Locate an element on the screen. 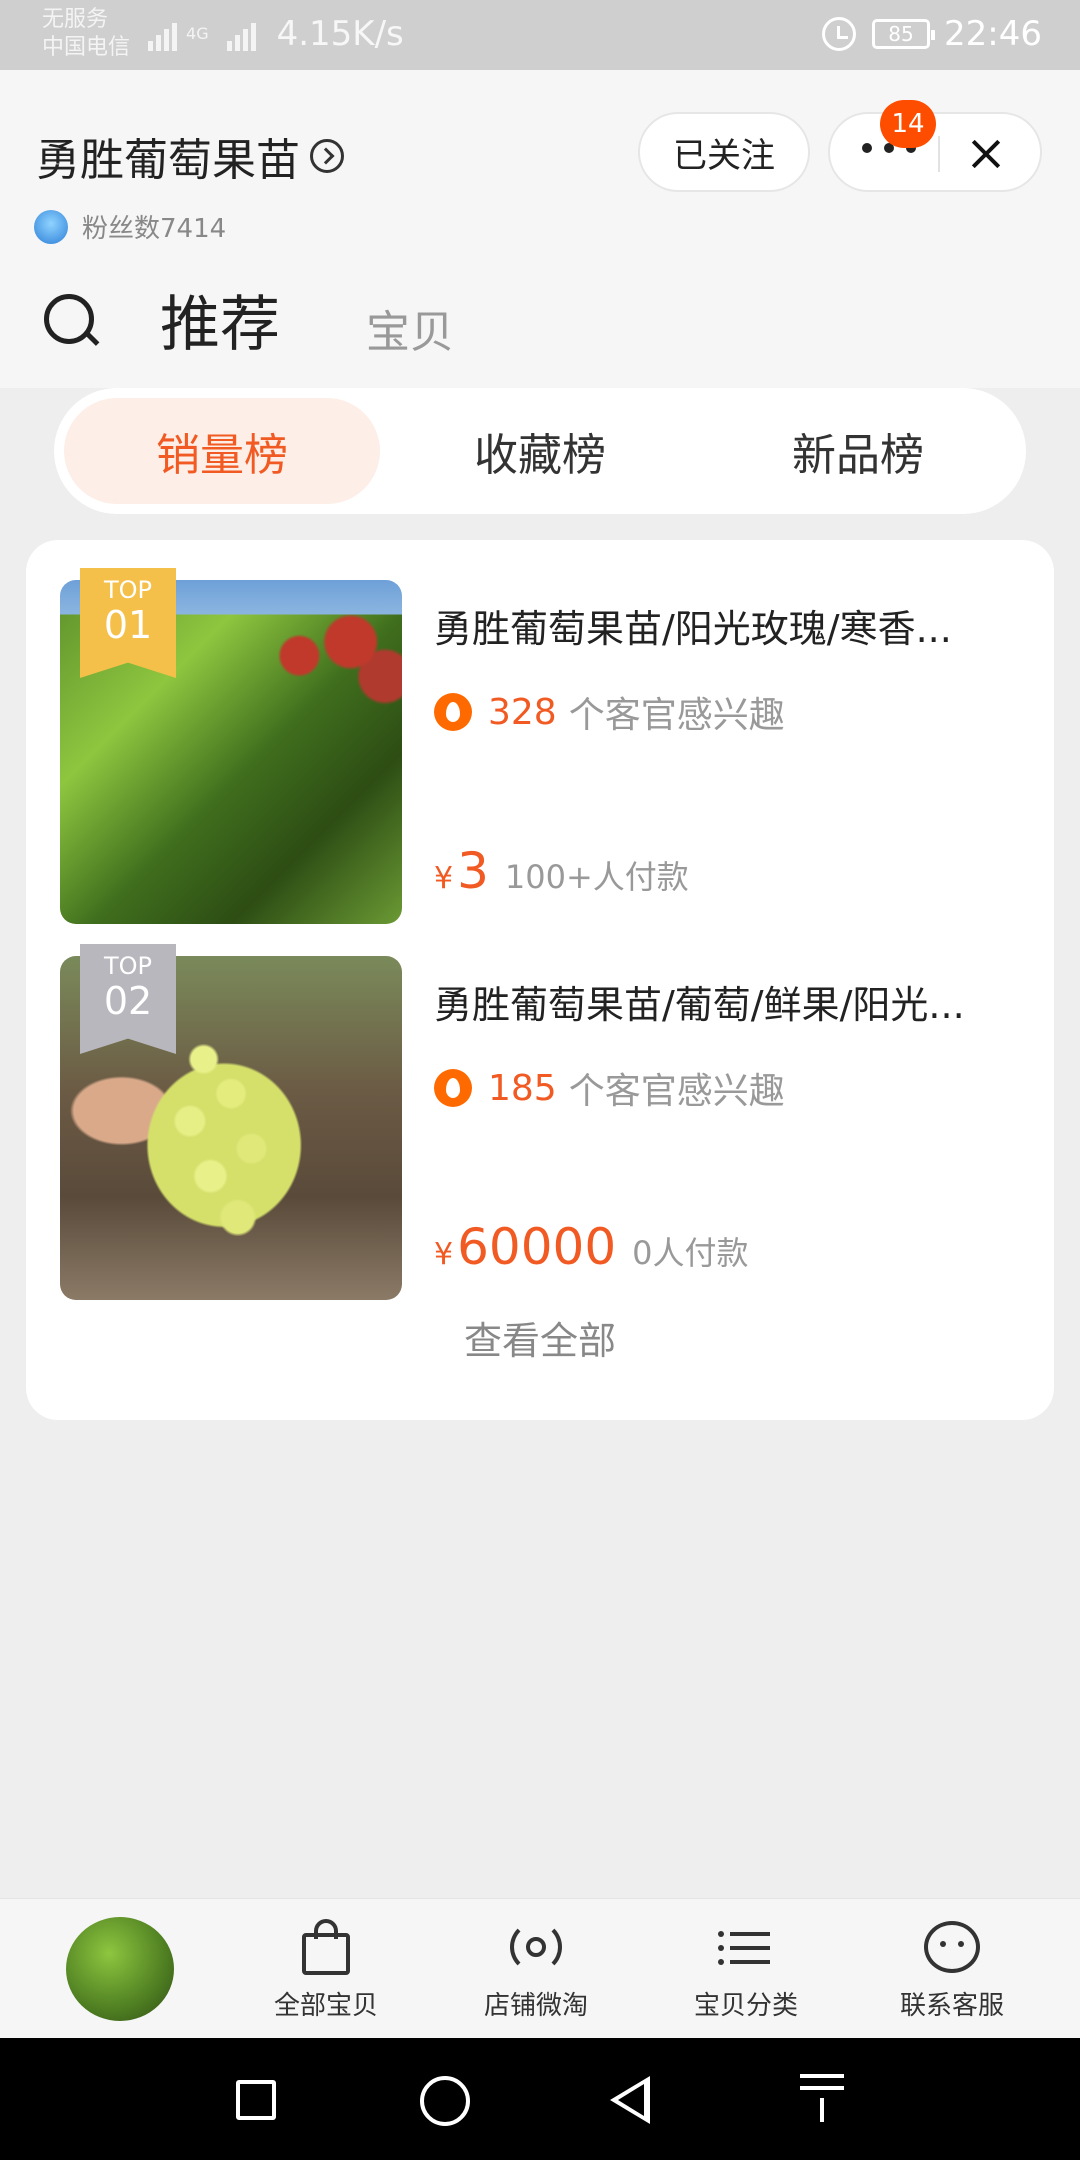  tab-categories: 宝贝分类 is located at coordinates (746, 1972).